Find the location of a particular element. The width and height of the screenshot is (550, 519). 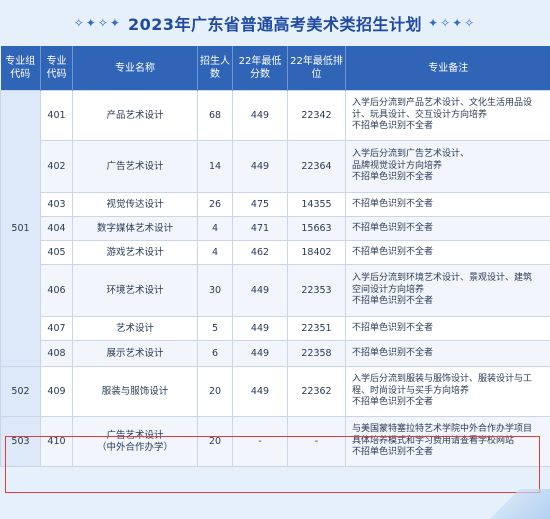

group-code-cell: 503 is located at coordinates (20, 441).